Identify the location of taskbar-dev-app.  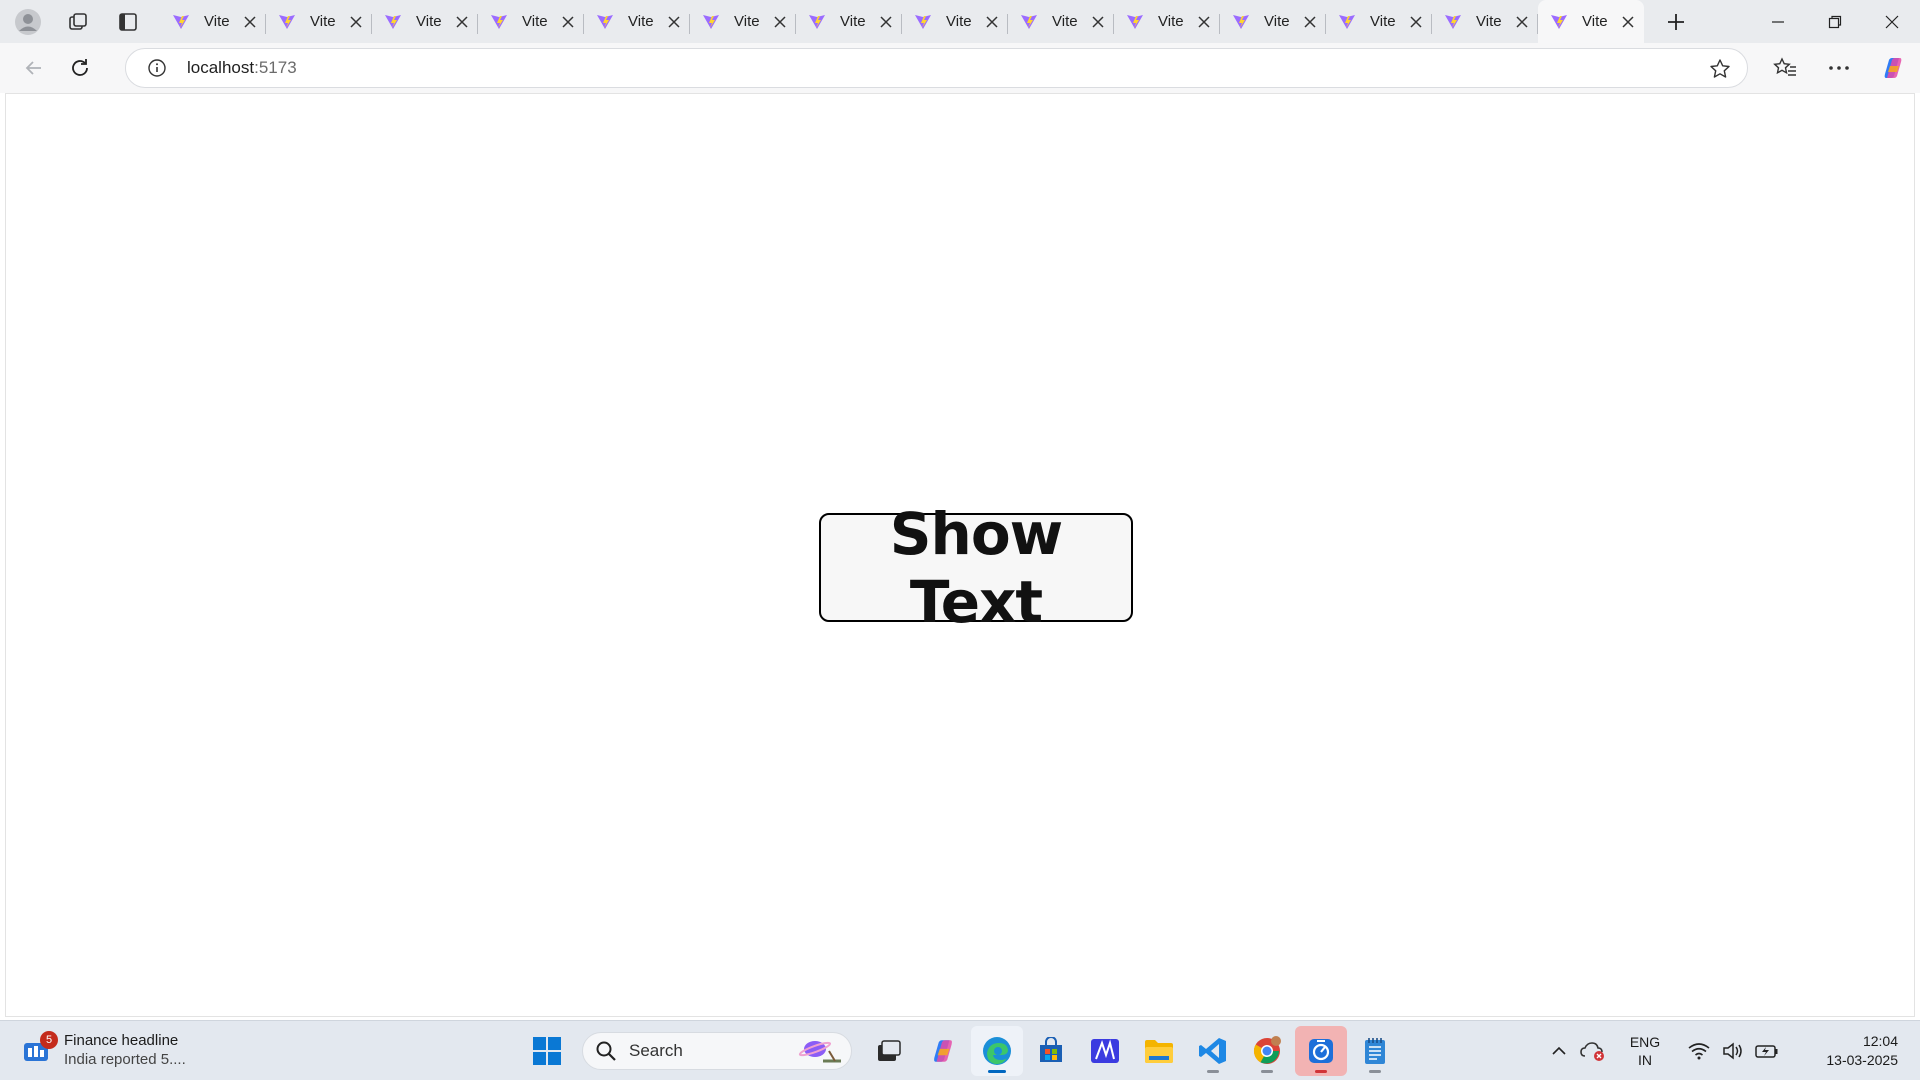
(1105, 1051).